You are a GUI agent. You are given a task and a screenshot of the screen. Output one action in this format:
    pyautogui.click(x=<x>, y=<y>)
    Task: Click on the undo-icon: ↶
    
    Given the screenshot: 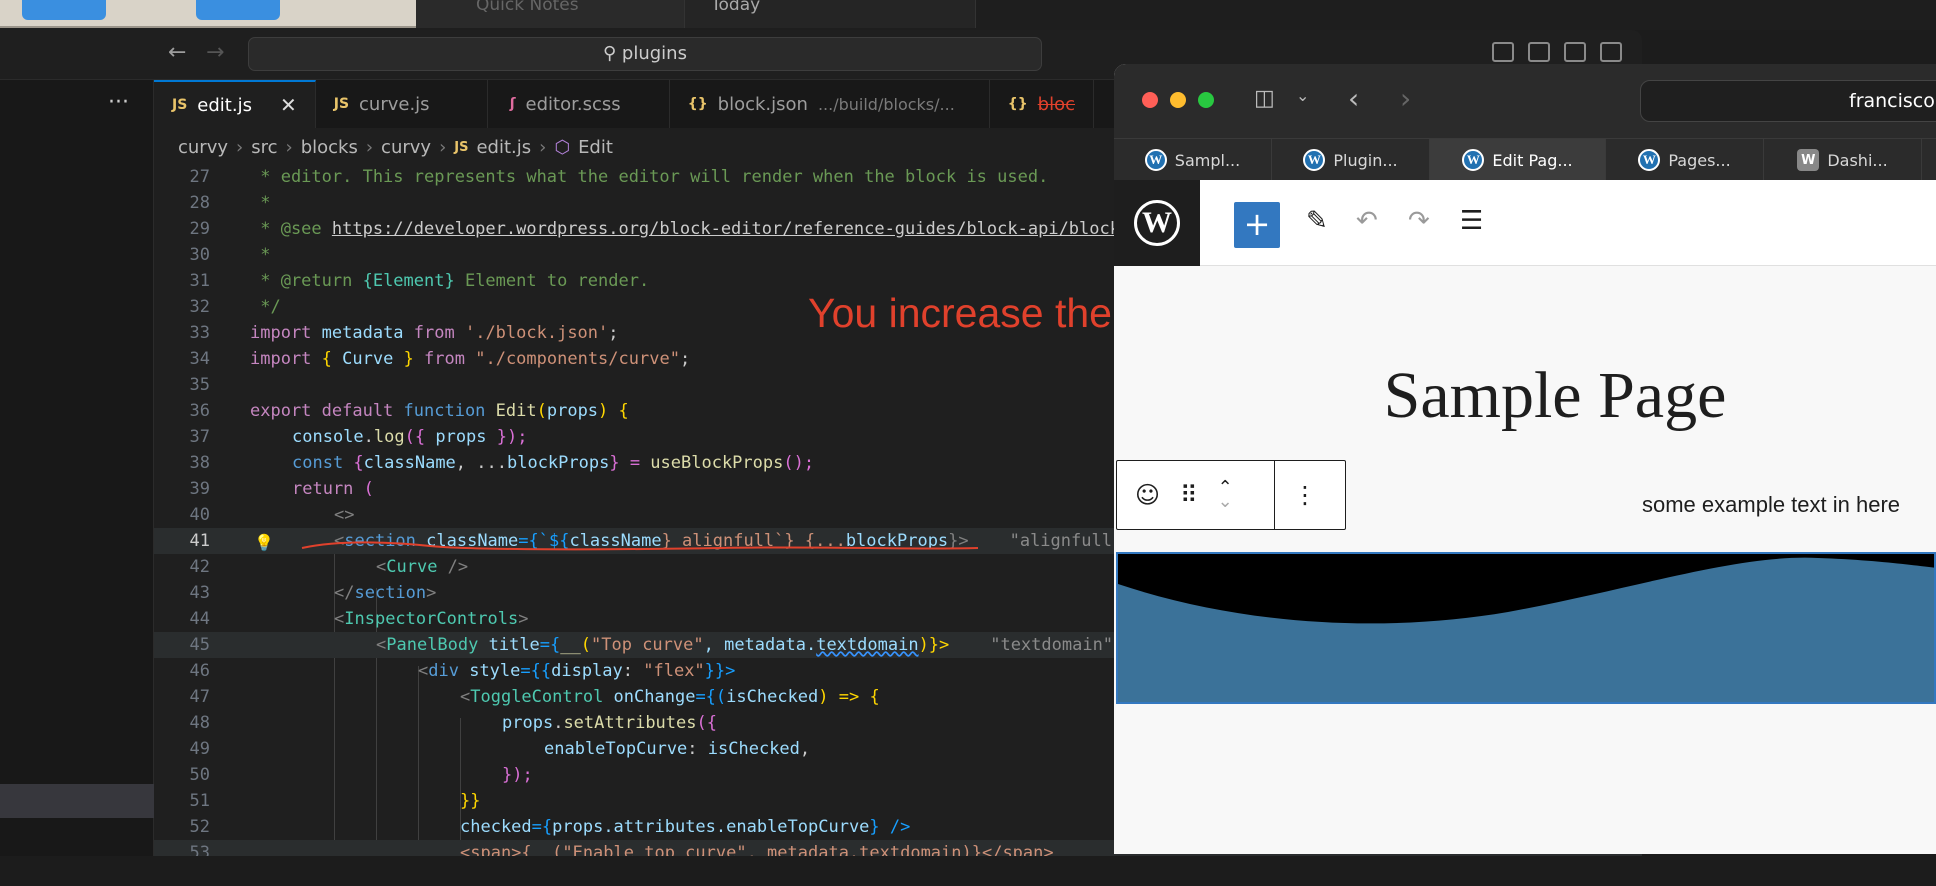 What is the action you would take?
    pyautogui.click(x=1367, y=221)
    